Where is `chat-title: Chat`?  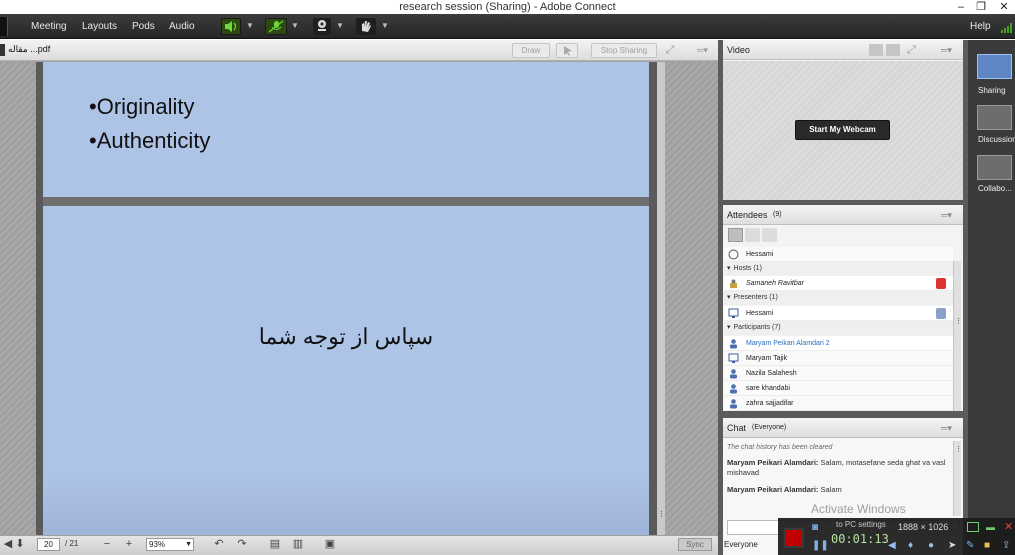 chat-title: Chat is located at coordinates (737, 428).